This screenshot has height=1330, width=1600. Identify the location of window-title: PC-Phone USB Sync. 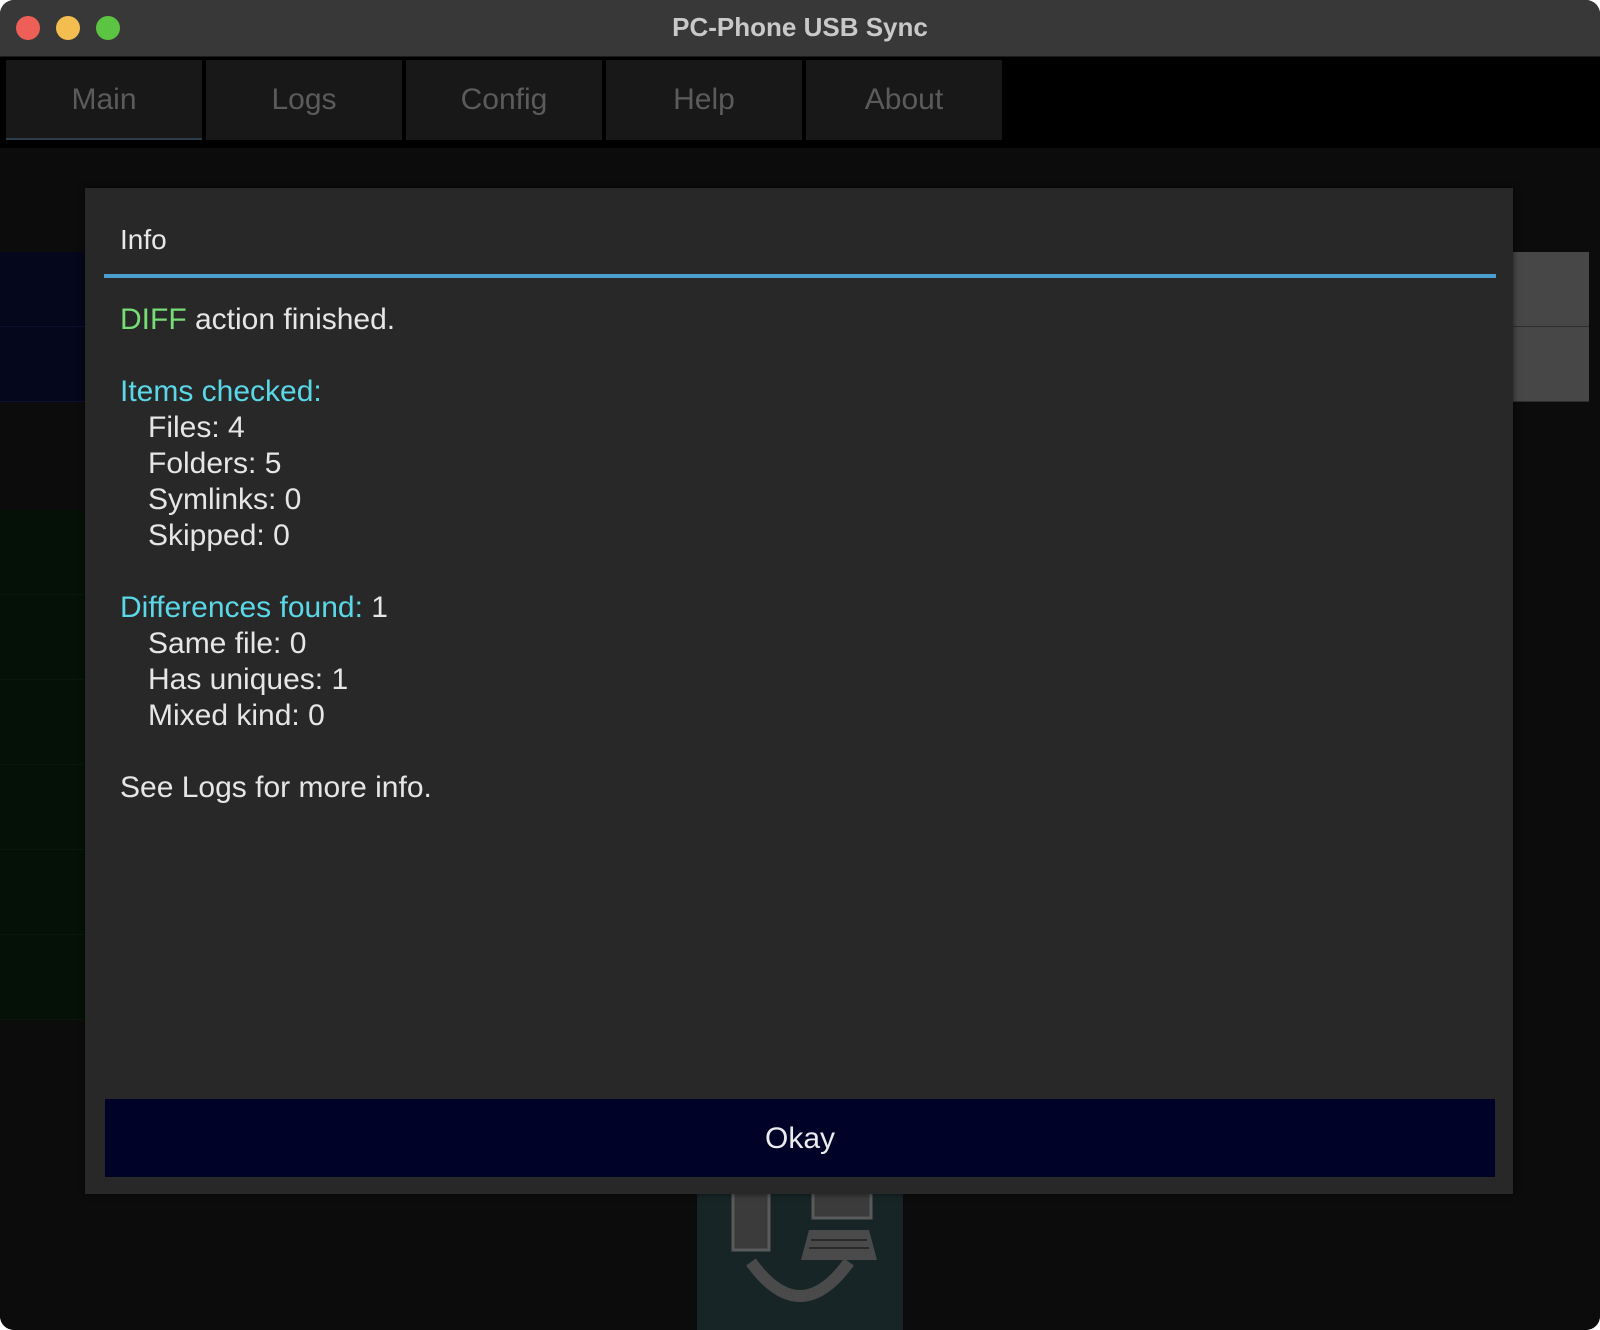
(800, 27).